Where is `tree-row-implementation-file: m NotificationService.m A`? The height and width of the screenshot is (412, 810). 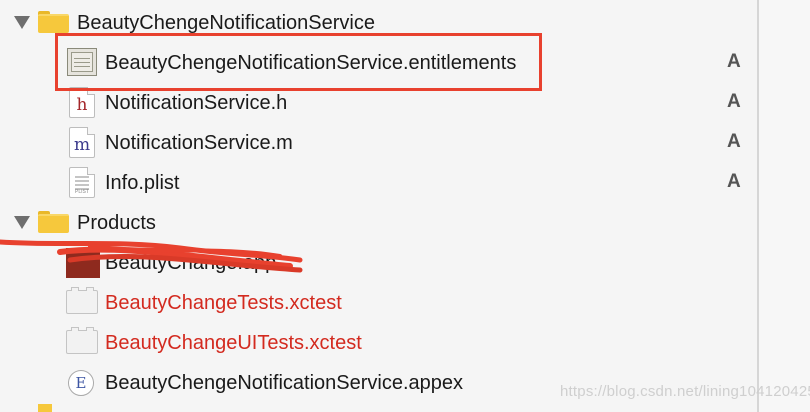
tree-row-implementation-file: m NotificationService.m A is located at coordinates (378, 142).